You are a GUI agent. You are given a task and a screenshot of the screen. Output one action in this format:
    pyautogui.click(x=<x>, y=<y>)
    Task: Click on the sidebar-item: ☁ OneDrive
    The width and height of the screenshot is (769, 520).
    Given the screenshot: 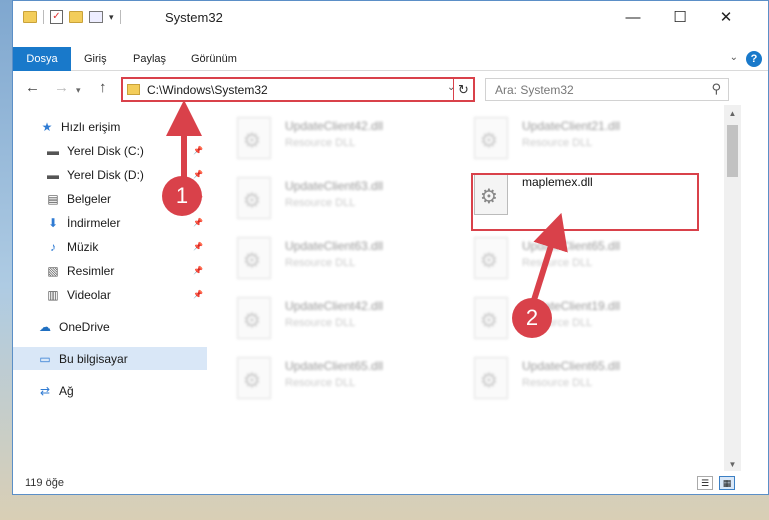 What is the action you would take?
    pyautogui.click(x=110, y=326)
    